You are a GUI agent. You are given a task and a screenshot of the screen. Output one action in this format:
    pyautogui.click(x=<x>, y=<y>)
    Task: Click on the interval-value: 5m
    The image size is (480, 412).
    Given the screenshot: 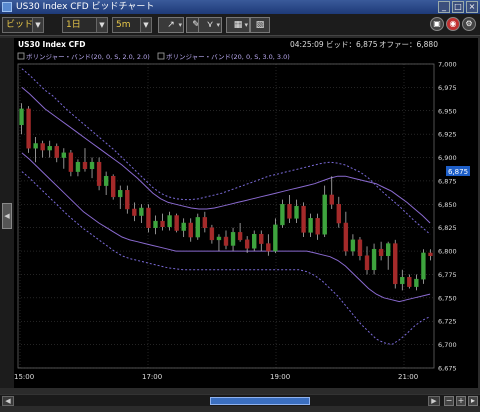 What is the action you would take?
    pyautogui.click(x=123, y=25)
    